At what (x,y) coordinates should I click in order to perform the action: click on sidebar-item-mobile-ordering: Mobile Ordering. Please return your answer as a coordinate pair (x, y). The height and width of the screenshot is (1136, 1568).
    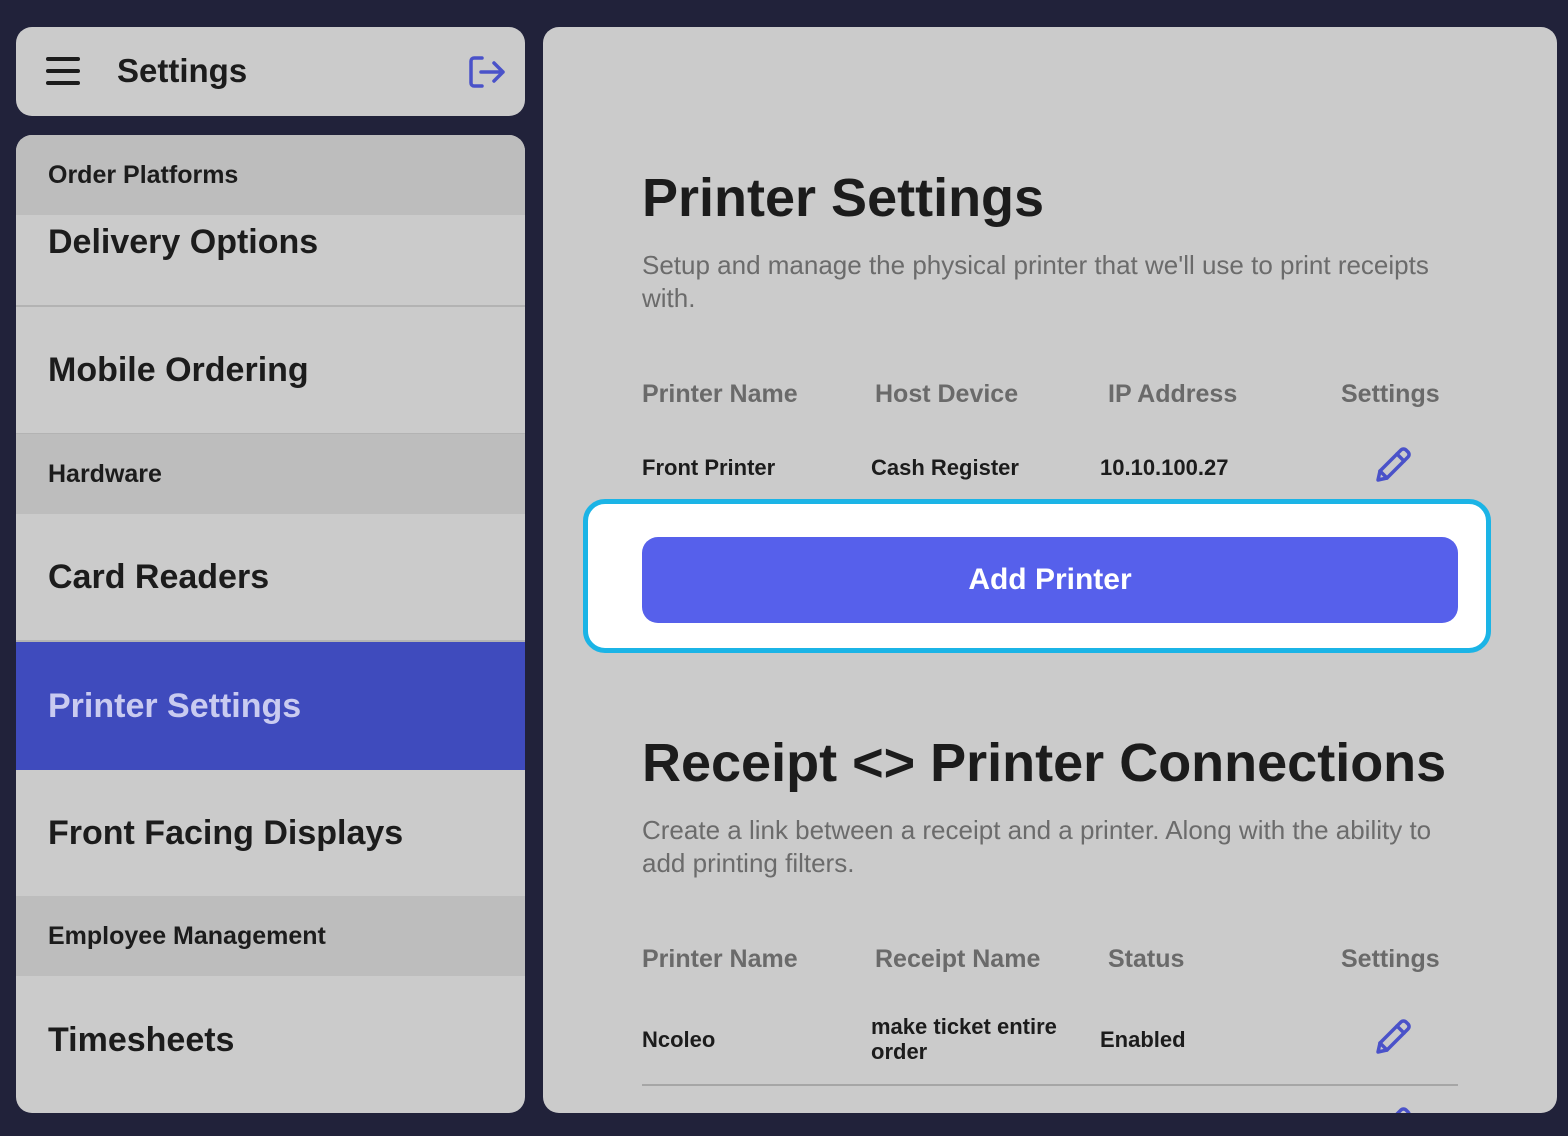
    Looking at the image, I should click on (270, 371).